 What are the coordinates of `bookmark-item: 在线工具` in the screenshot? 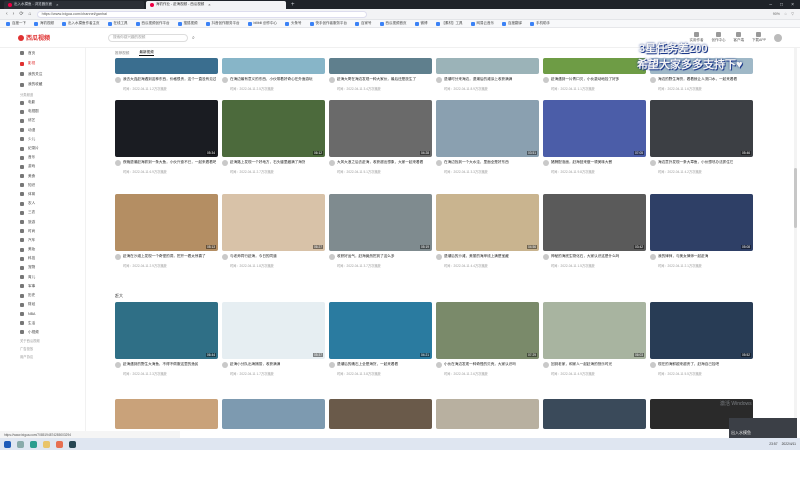 It's located at (117, 23).